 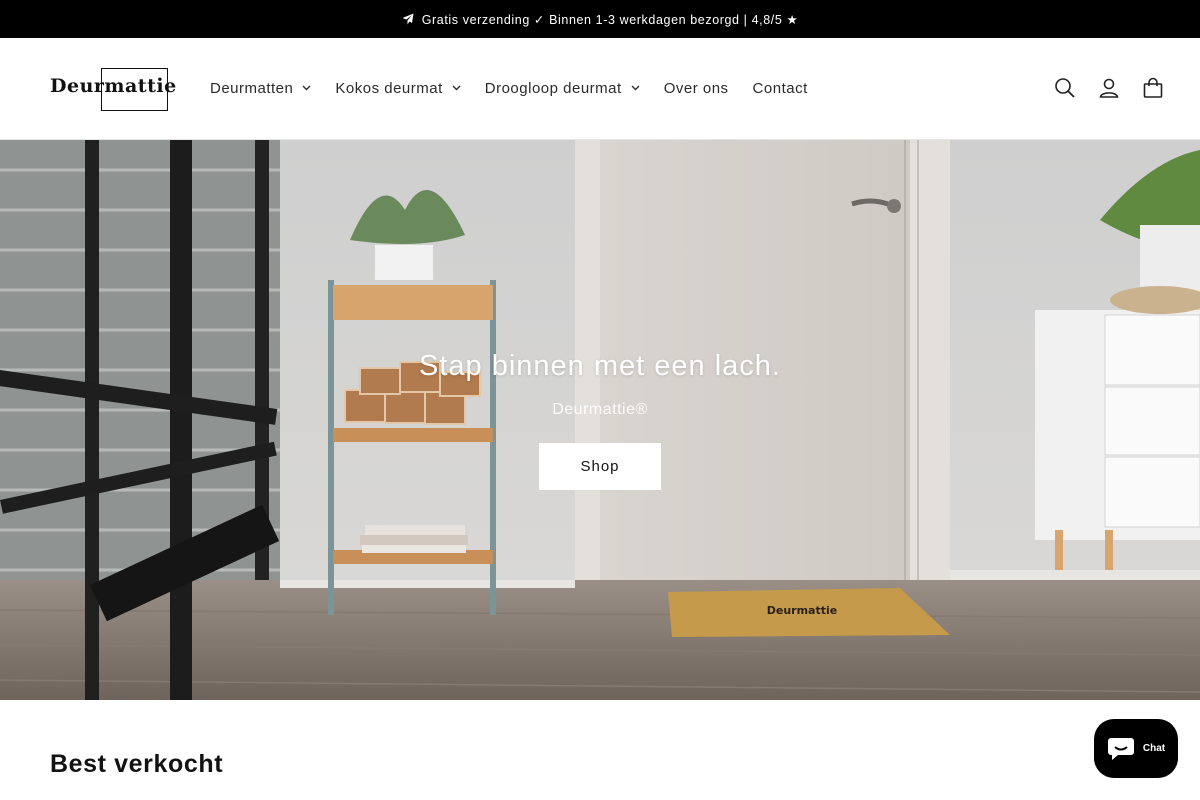 I want to click on nav-label: Contact, so click(x=780, y=88).